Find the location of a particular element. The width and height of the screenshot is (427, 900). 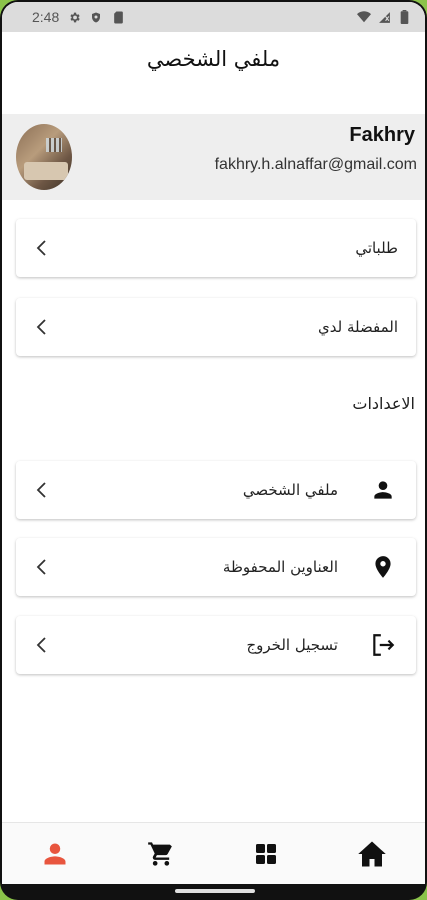

person-icon is located at coordinates (383, 490).